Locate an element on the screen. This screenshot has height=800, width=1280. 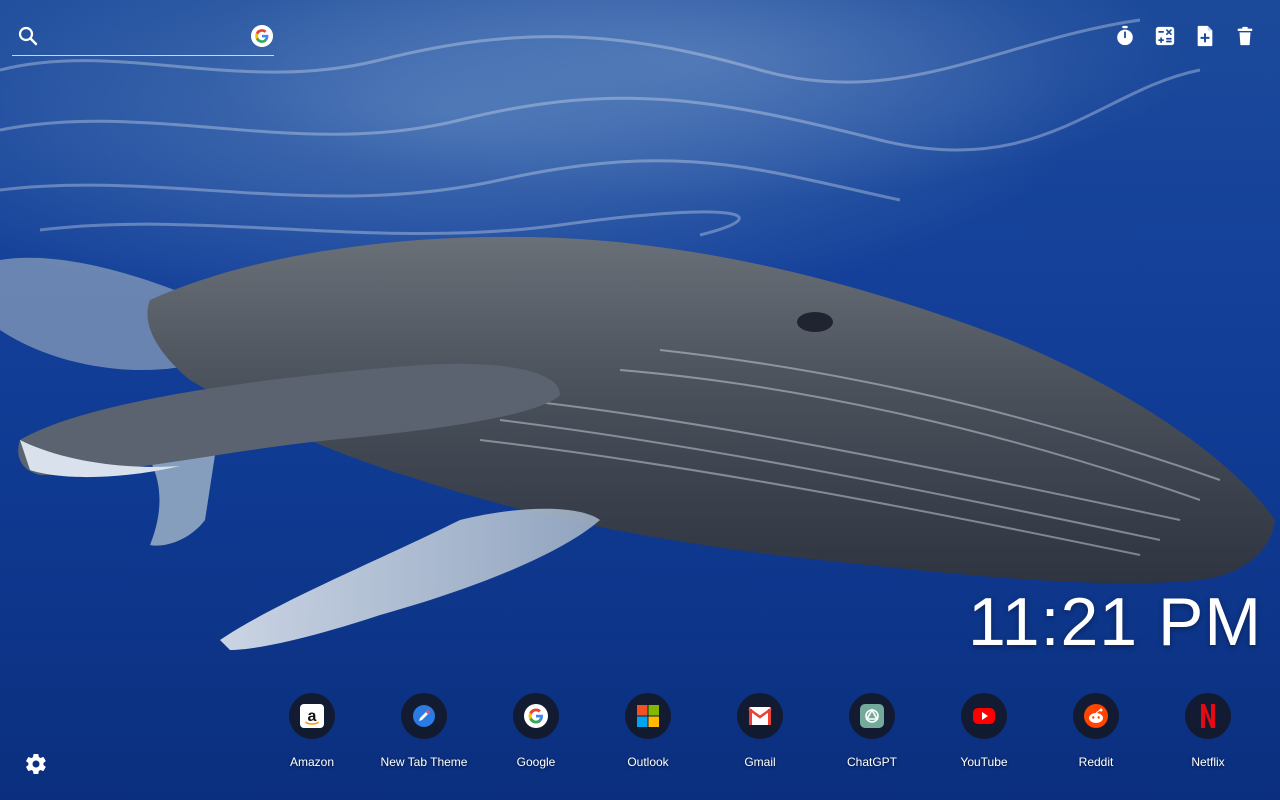
reddit-icon is located at coordinates (1096, 716).